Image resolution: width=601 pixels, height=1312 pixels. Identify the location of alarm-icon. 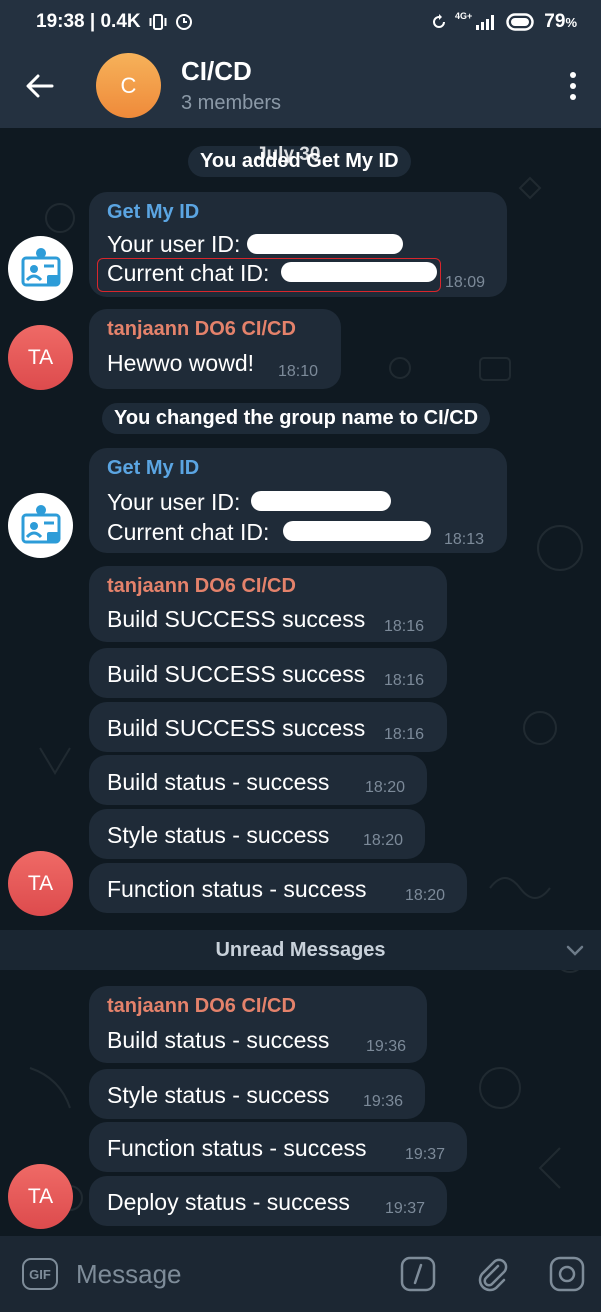
(184, 22).